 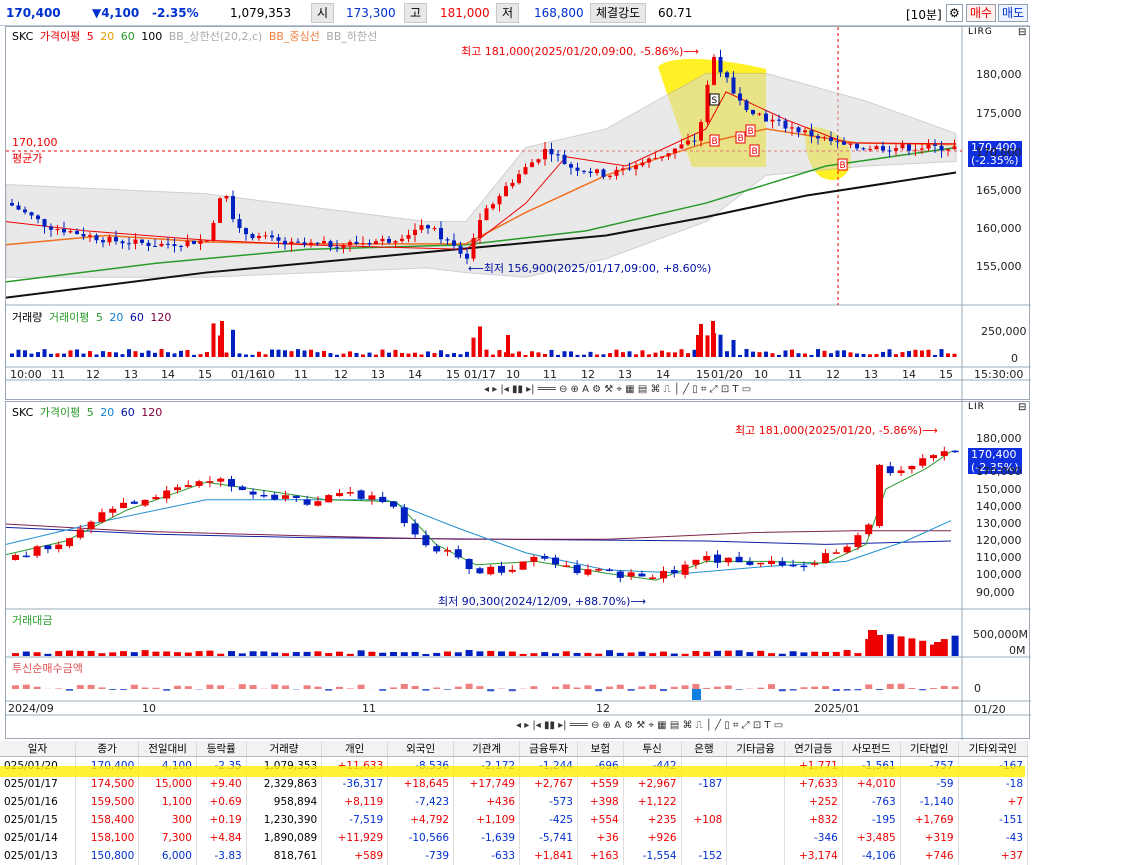 What do you see at coordinates (600, 802) in the screenshot?
I see `table-cell: +398` at bounding box center [600, 802].